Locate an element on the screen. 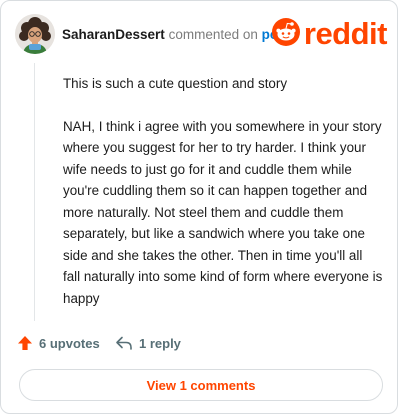 This screenshot has height=416, width=400. reddit-logo: reddit is located at coordinates (329, 33).